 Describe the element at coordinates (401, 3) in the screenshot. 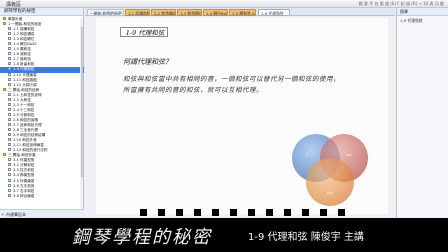

I see `title-right-text: 開 發 平 台 版 號 (E) F 紀 錄 (R) → 10 表 功 能` at that location.